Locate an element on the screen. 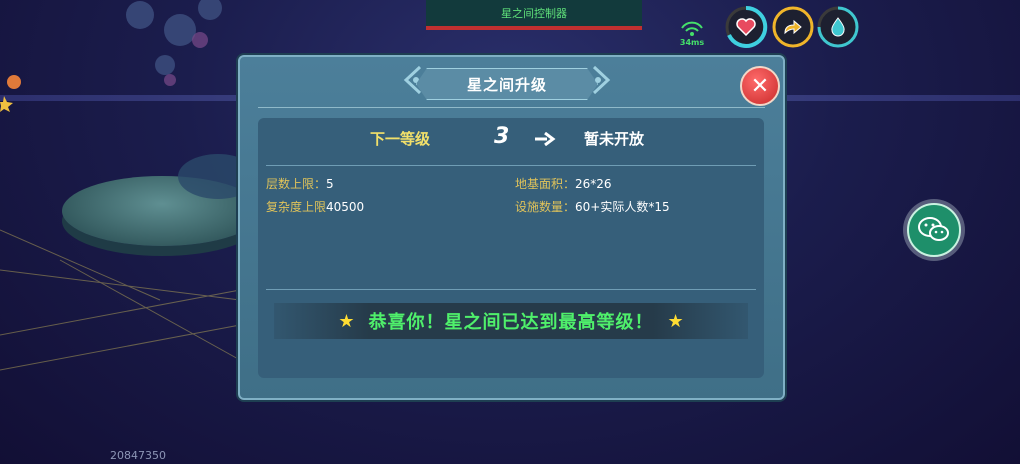  level-row: 下一等级 3 暂未开放 is located at coordinates (511, 140).